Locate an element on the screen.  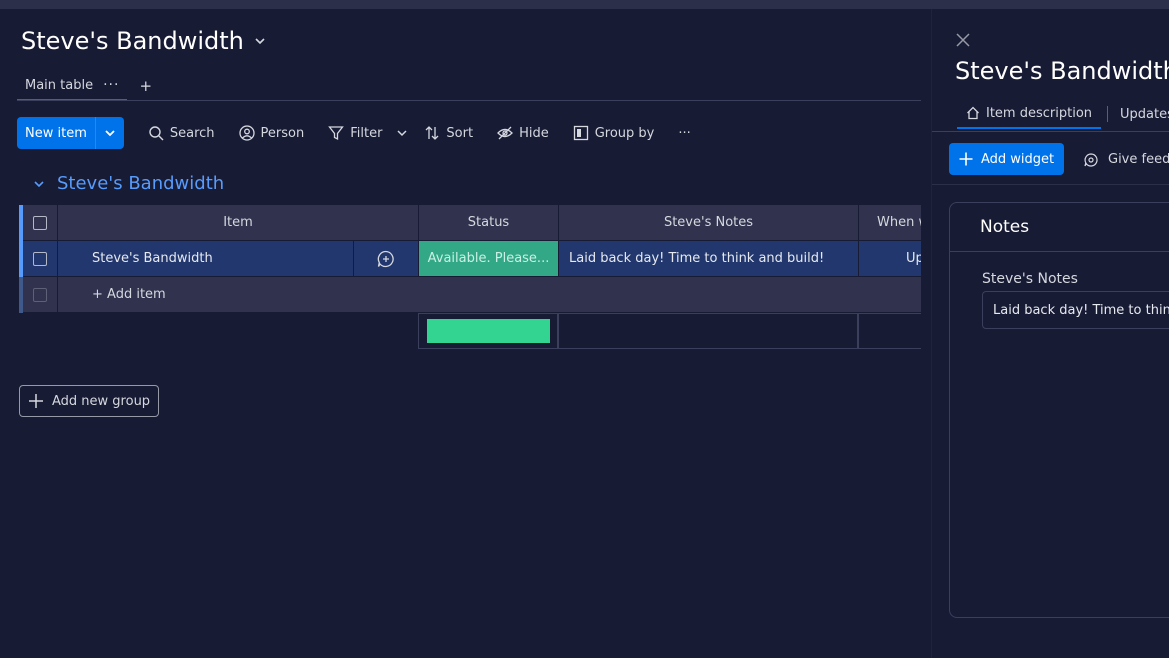
item-updates-cell is located at coordinates (386, 259).